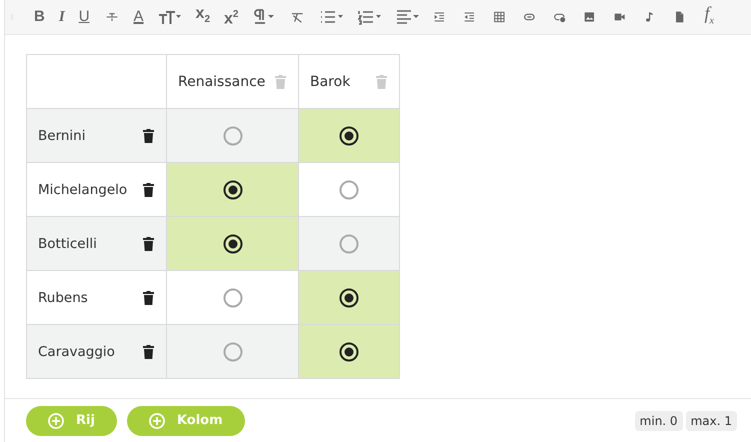  I want to click on row-label: Bernini, so click(62, 136).